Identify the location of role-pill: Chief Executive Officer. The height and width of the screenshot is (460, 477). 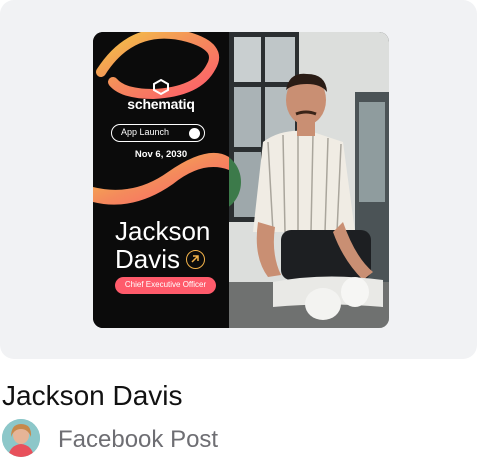
(165, 285).